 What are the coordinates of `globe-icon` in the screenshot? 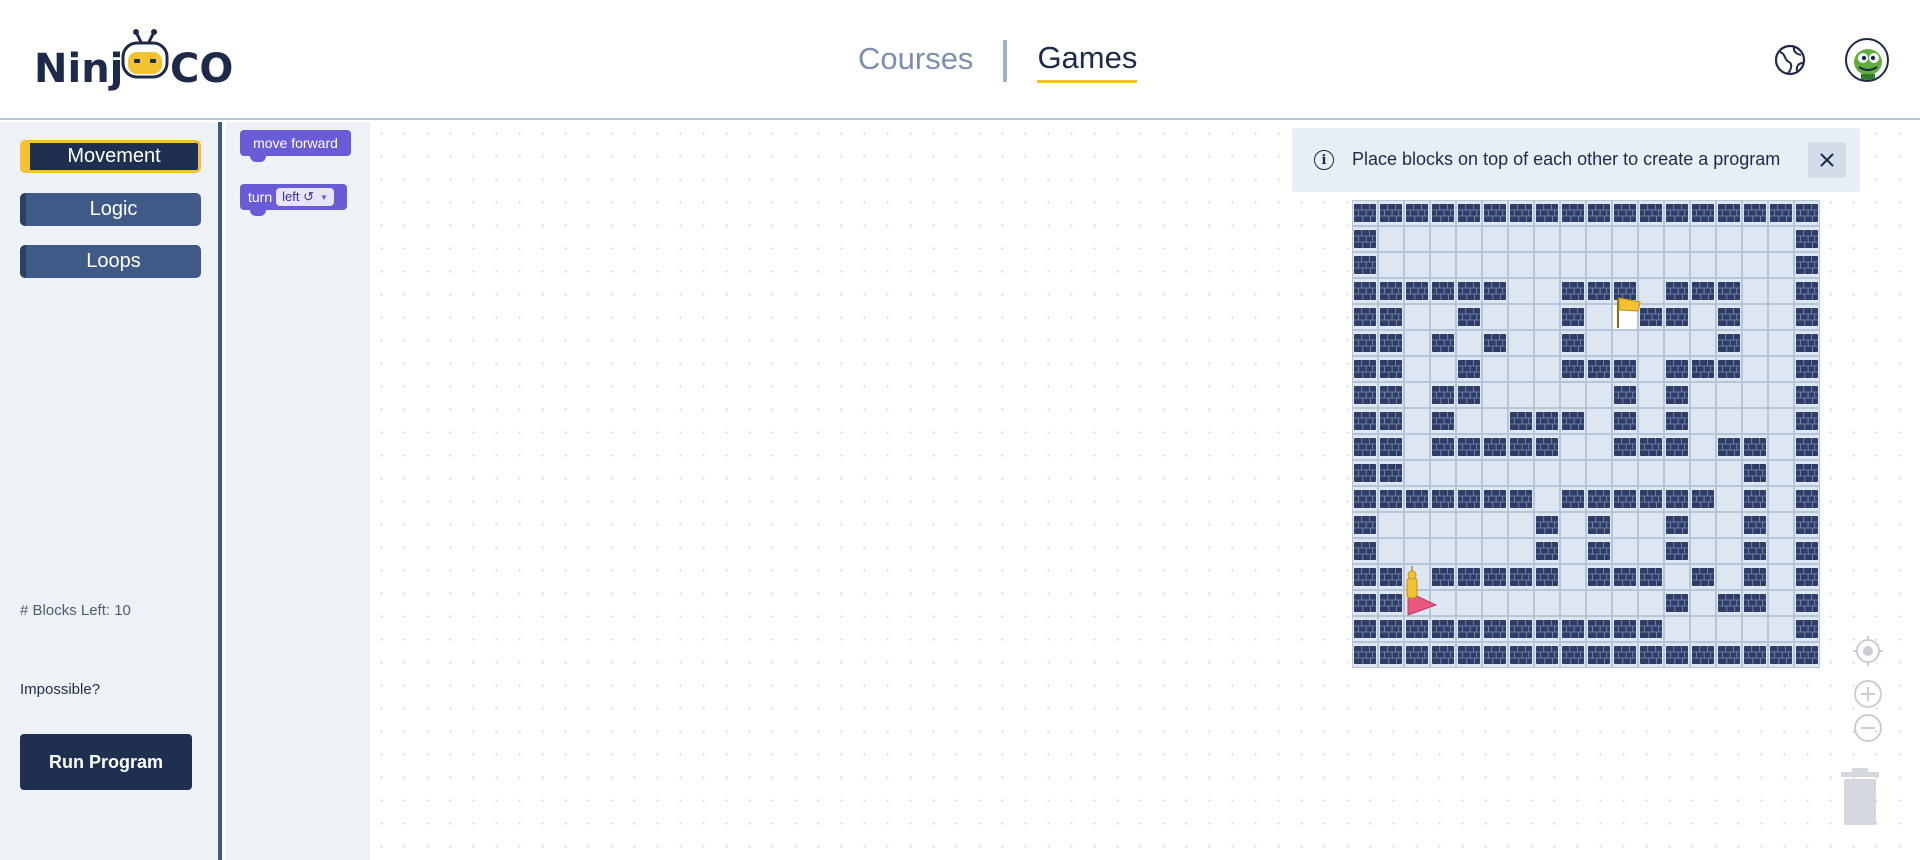 It's located at (1790, 60).